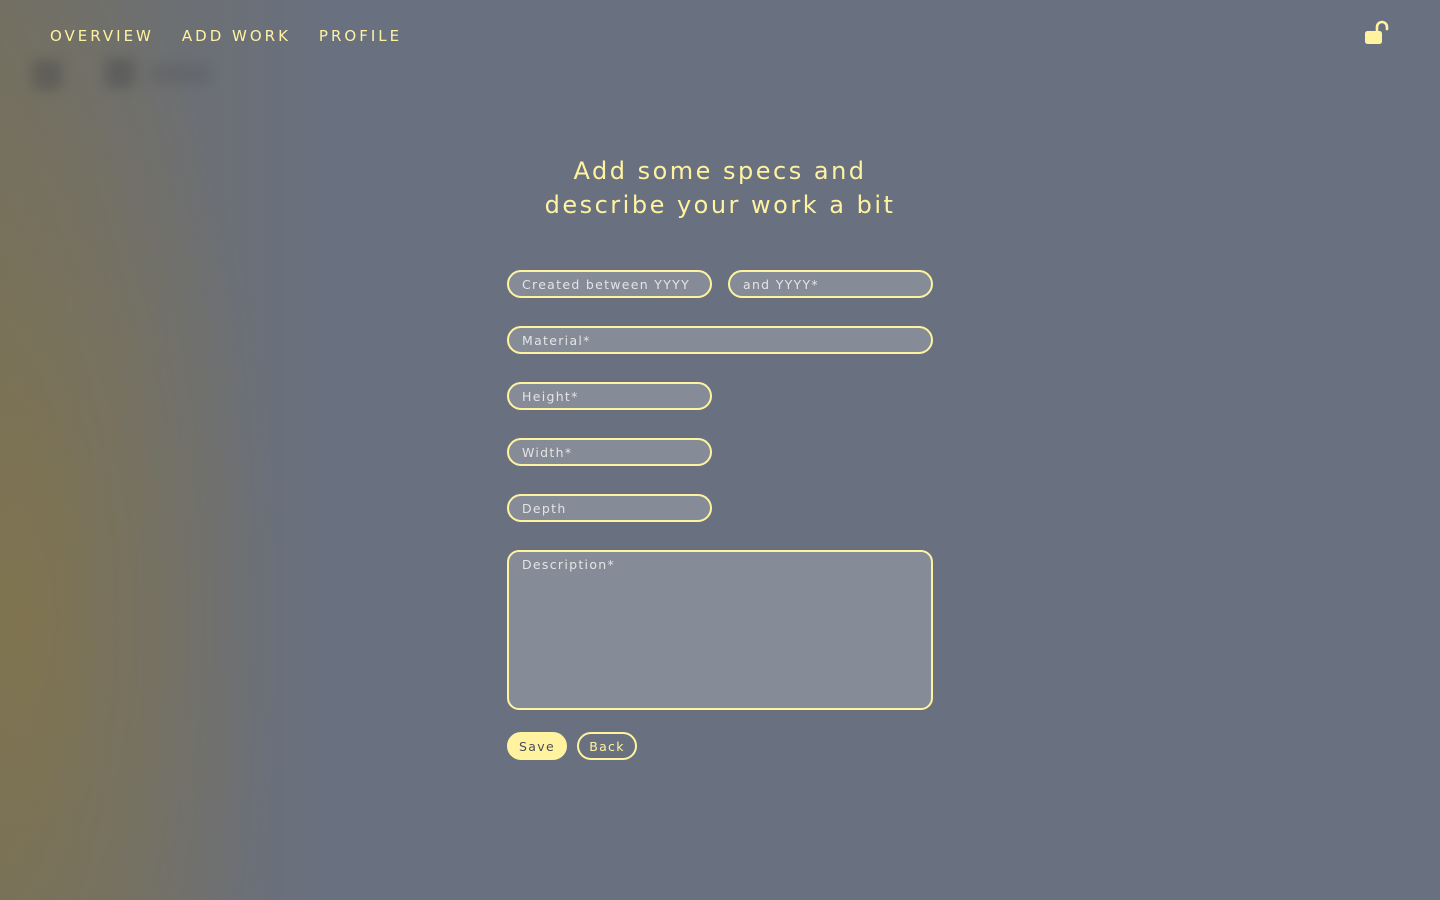 The height and width of the screenshot is (900, 1440). What do you see at coordinates (360, 36) in the screenshot?
I see `nav-item-profile: PROFILE` at bounding box center [360, 36].